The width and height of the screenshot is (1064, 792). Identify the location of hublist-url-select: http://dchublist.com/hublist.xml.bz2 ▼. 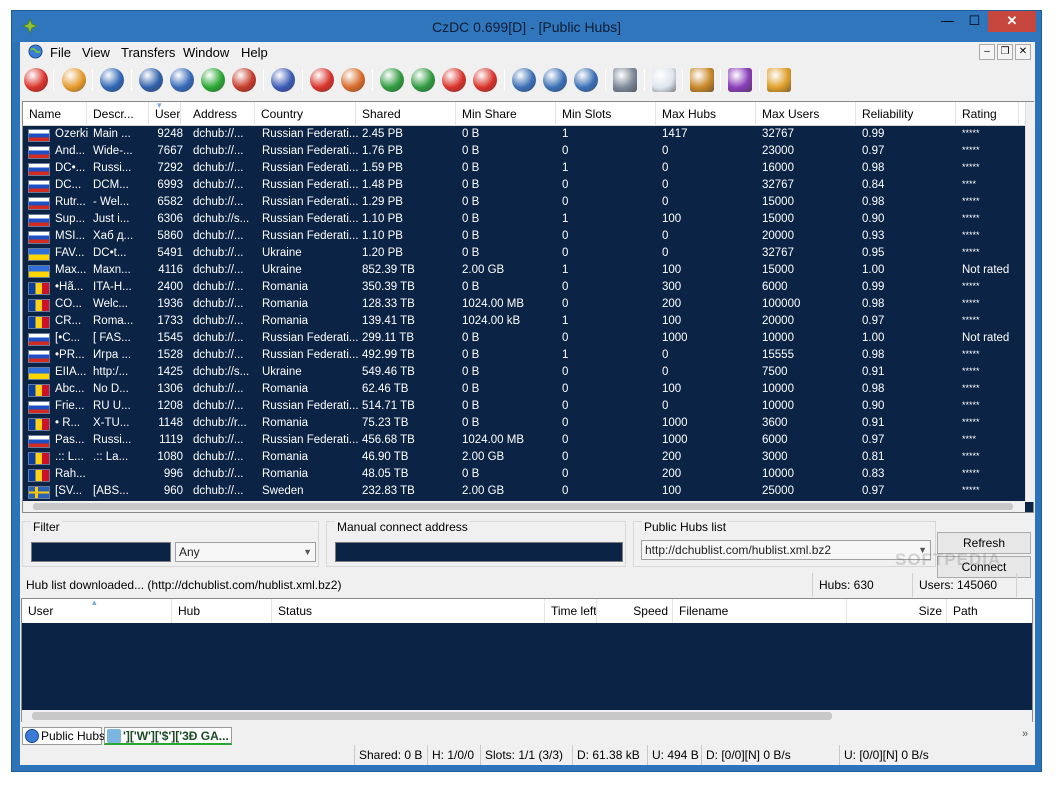
(786, 550).